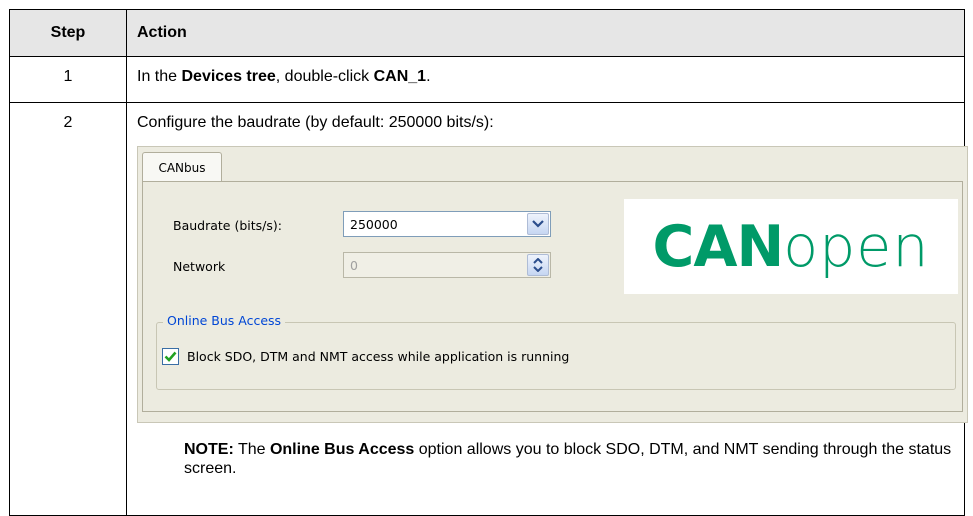 Image resolution: width=973 pixels, height=516 pixels. I want to click on can1-term: CAN_1, so click(400, 76).